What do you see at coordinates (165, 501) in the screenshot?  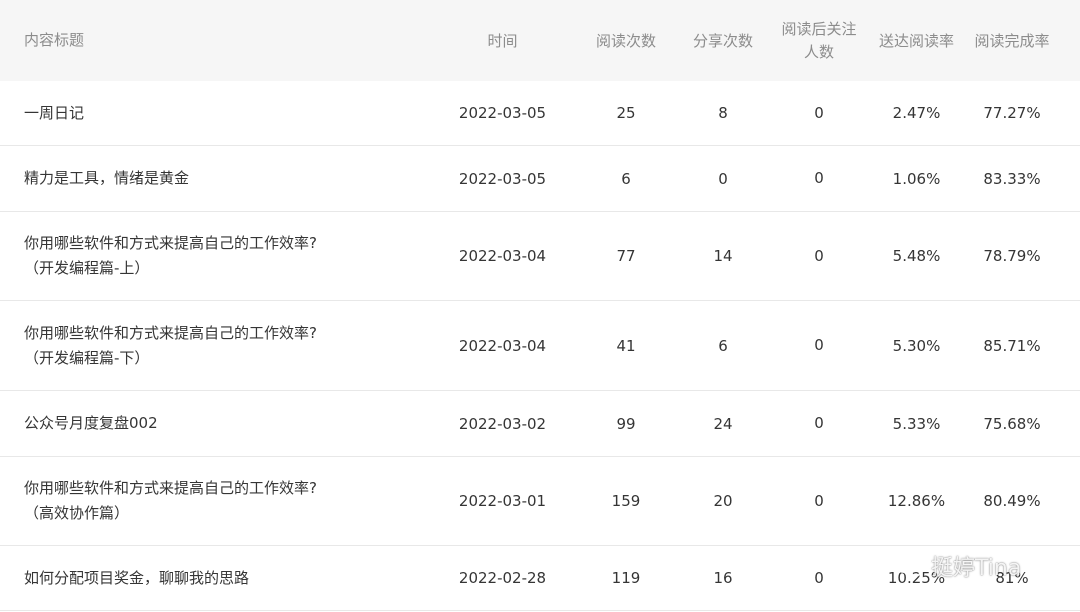 I see `row-title: 你用哪些软件和方式来提高自己的工作效率?（高效协作篇）` at bounding box center [165, 501].